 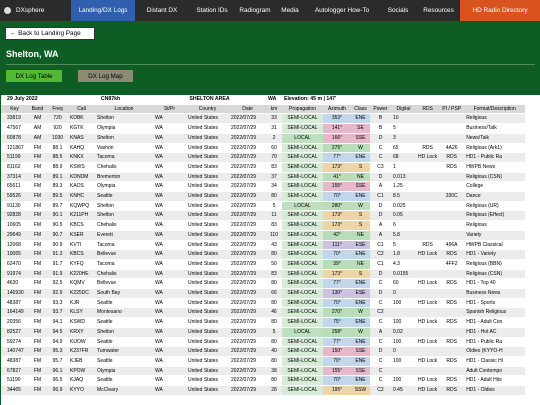 I want to click on nav-item-hd-radio: HD Radio Directory, so click(x=500, y=10).